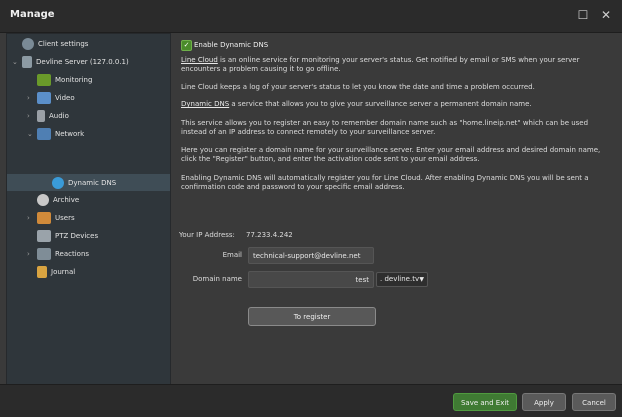 The height and width of the screenshot is (417, 622). What do you see at coordinates (544, 402) in the screenshot?
I see `apply-button: Apply` at bounding box center [544, 402].